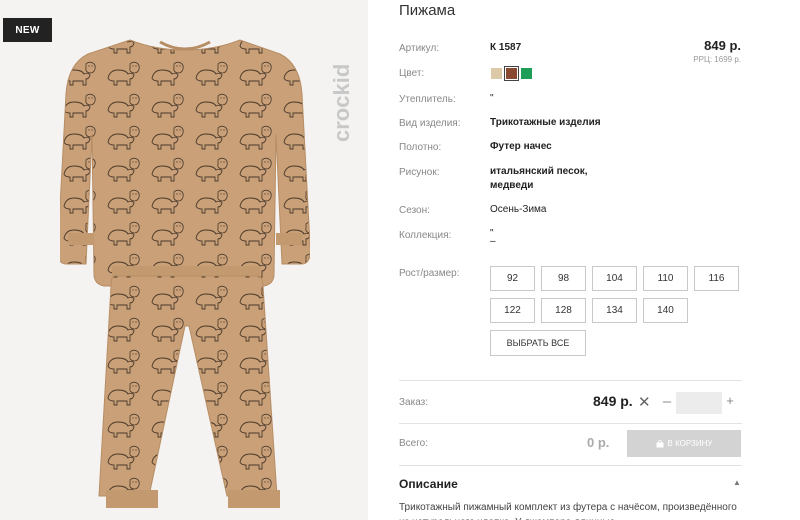 Image resolution: width=800 pixels, height=520 pixels. I want to click on spec-value-insulation: ", so click(492, 98).